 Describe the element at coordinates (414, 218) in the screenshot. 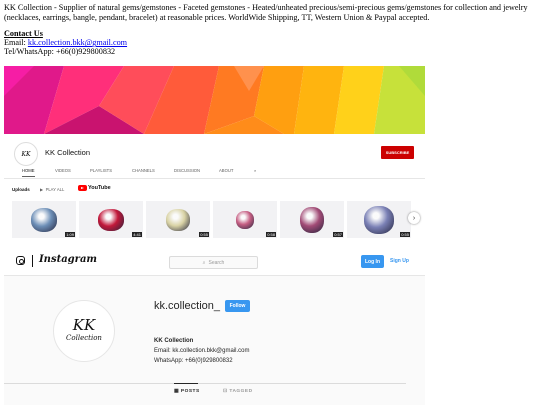

I see `next-arrow-button: ›` at that location.